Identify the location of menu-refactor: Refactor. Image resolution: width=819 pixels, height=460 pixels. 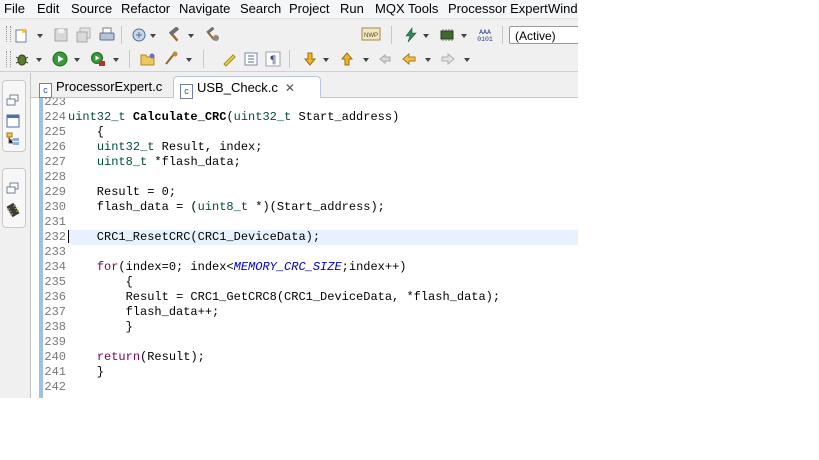
(145, 8).